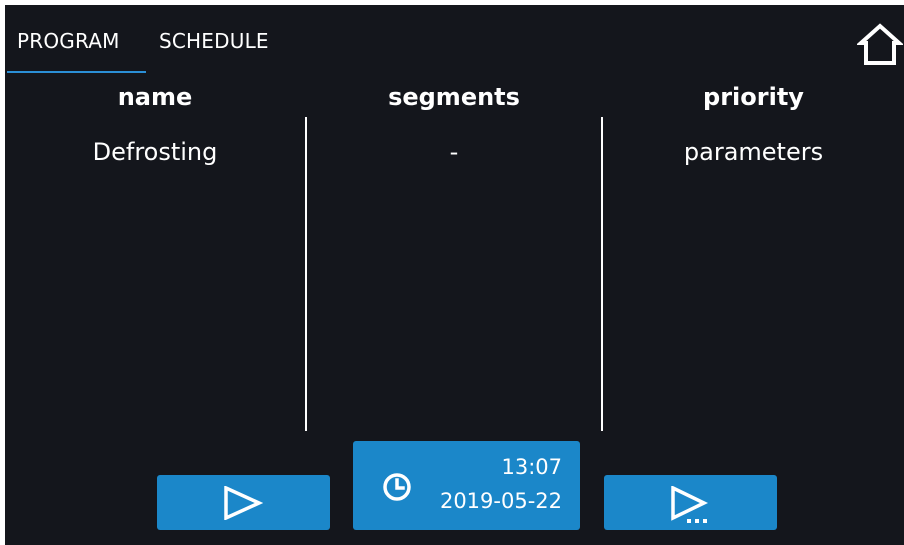 The image size is (904, 545). I want to click on tab-bar: PROGRAM SCHEDULE, so click(155, 42).